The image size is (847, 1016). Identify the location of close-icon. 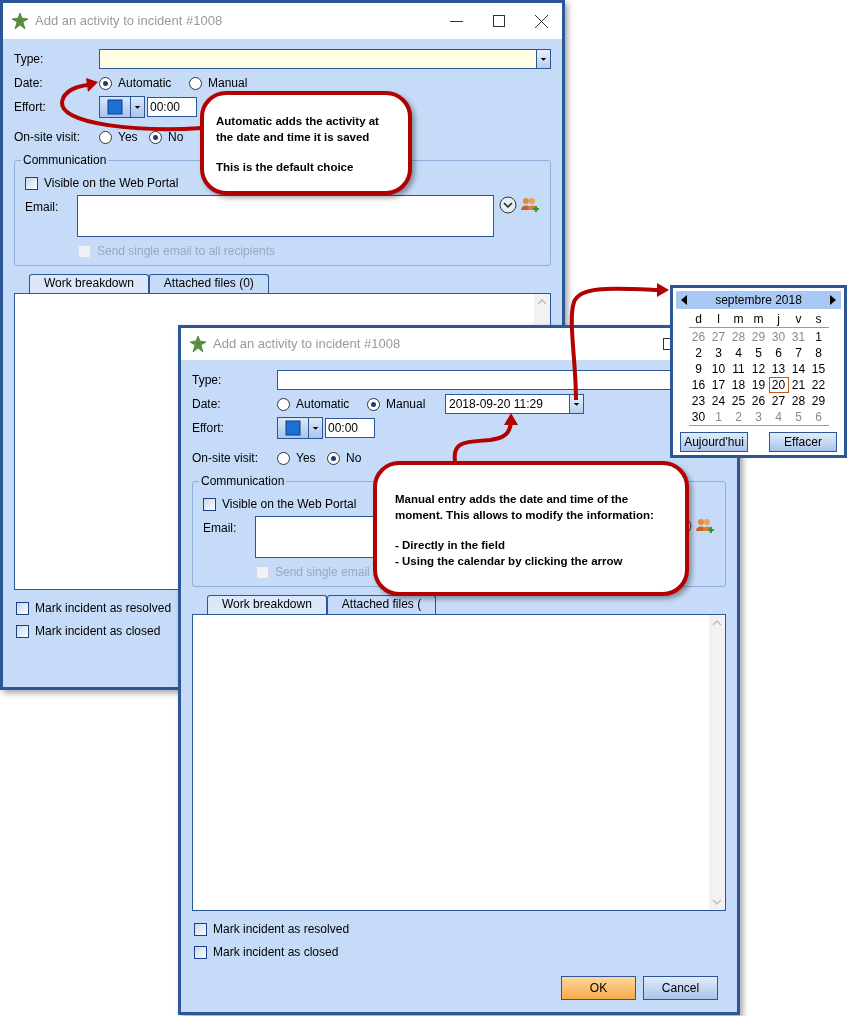
(541, 21).